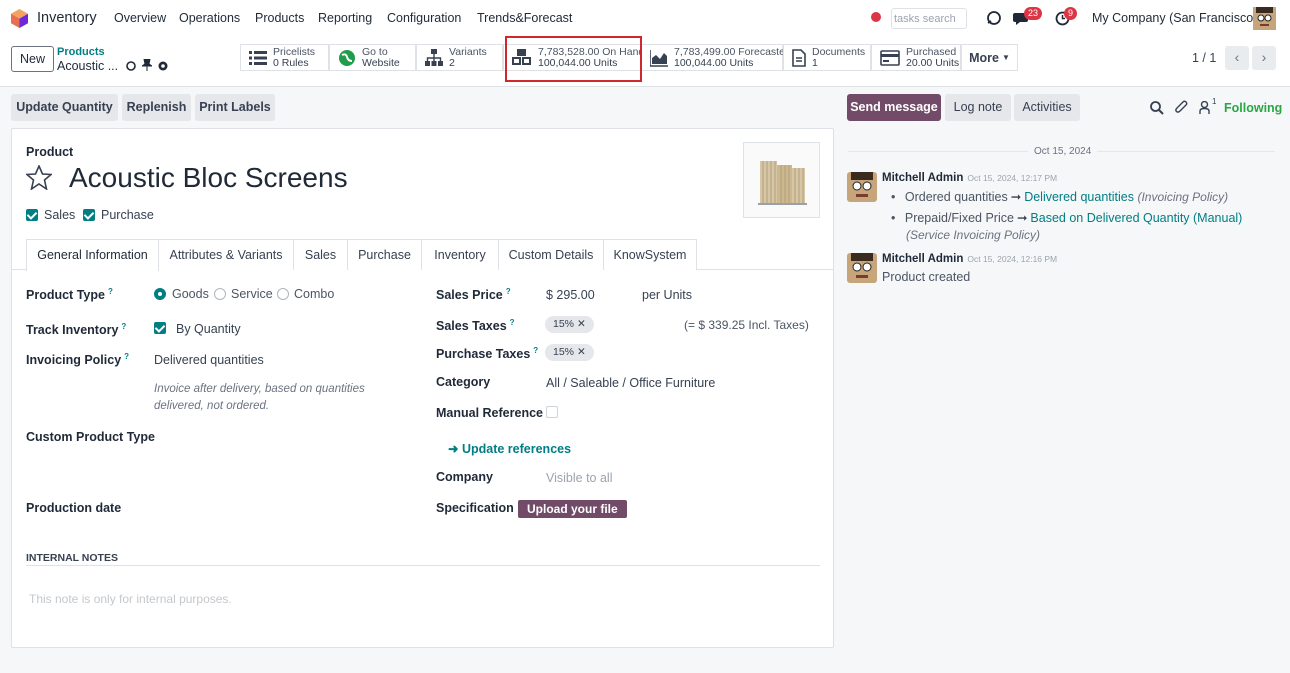  I want to click on tab-attributes-variants: Attributes & Variants, so click(226, 254).